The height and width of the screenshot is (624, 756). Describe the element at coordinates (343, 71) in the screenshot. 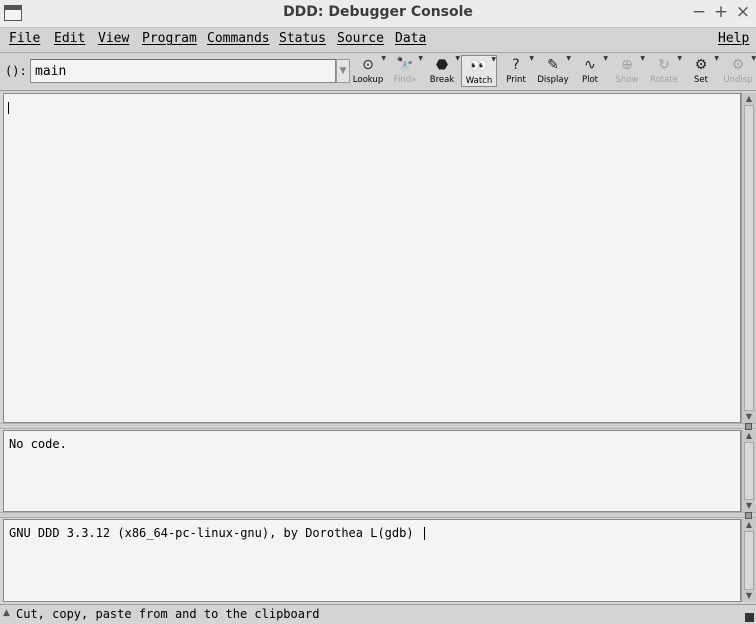

I see `argument-history-button: ▼` at that location.